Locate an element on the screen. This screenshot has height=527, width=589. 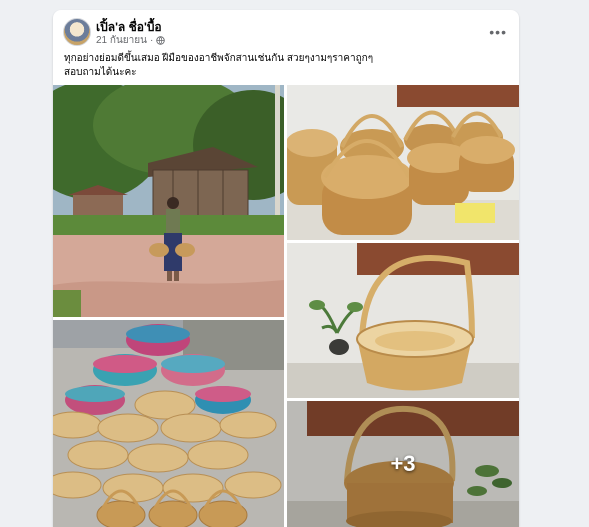
globe-icon is located at coordinates (161, 40).